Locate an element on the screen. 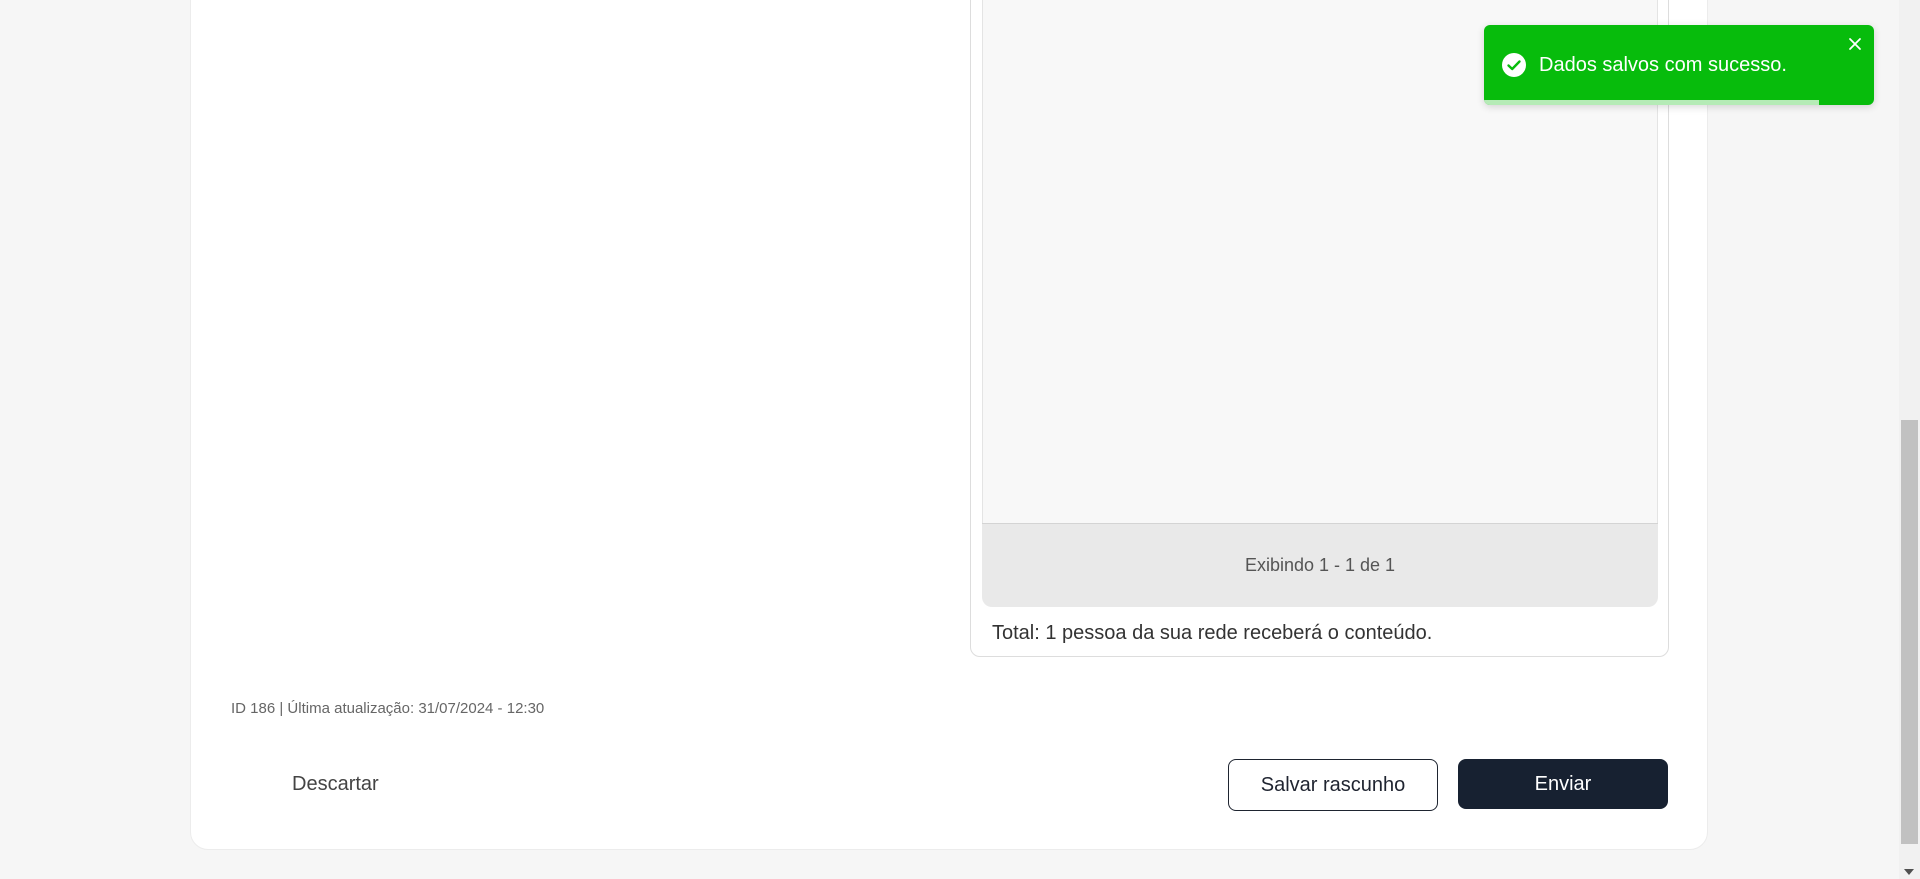  success-toast: Dados salvos com sucesso. is located at coordinates (1679, 65).